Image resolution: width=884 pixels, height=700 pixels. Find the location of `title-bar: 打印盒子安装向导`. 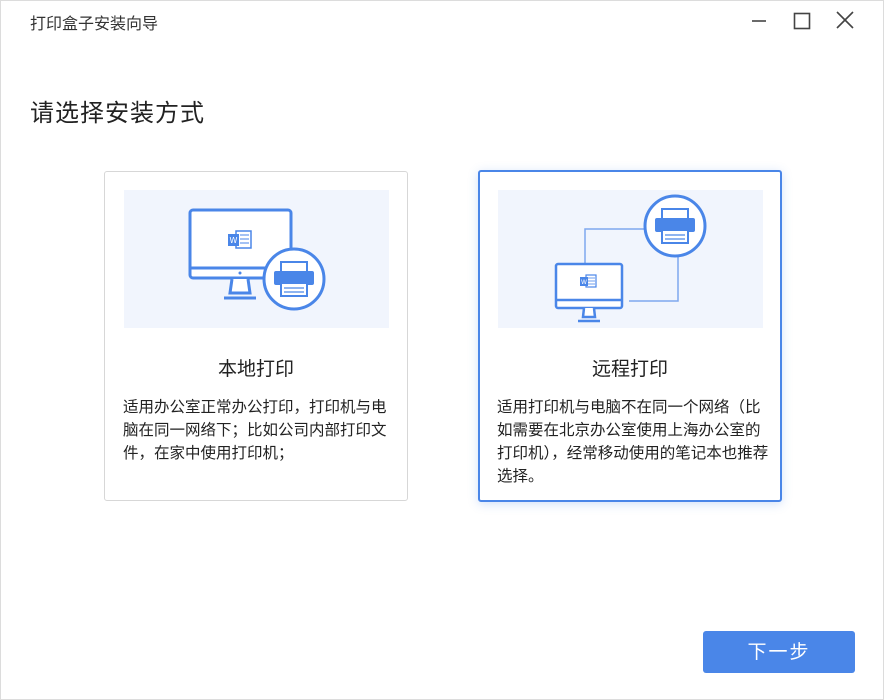

title-bar: 打印盒子安装向导 is located at coordinates (442, 21).